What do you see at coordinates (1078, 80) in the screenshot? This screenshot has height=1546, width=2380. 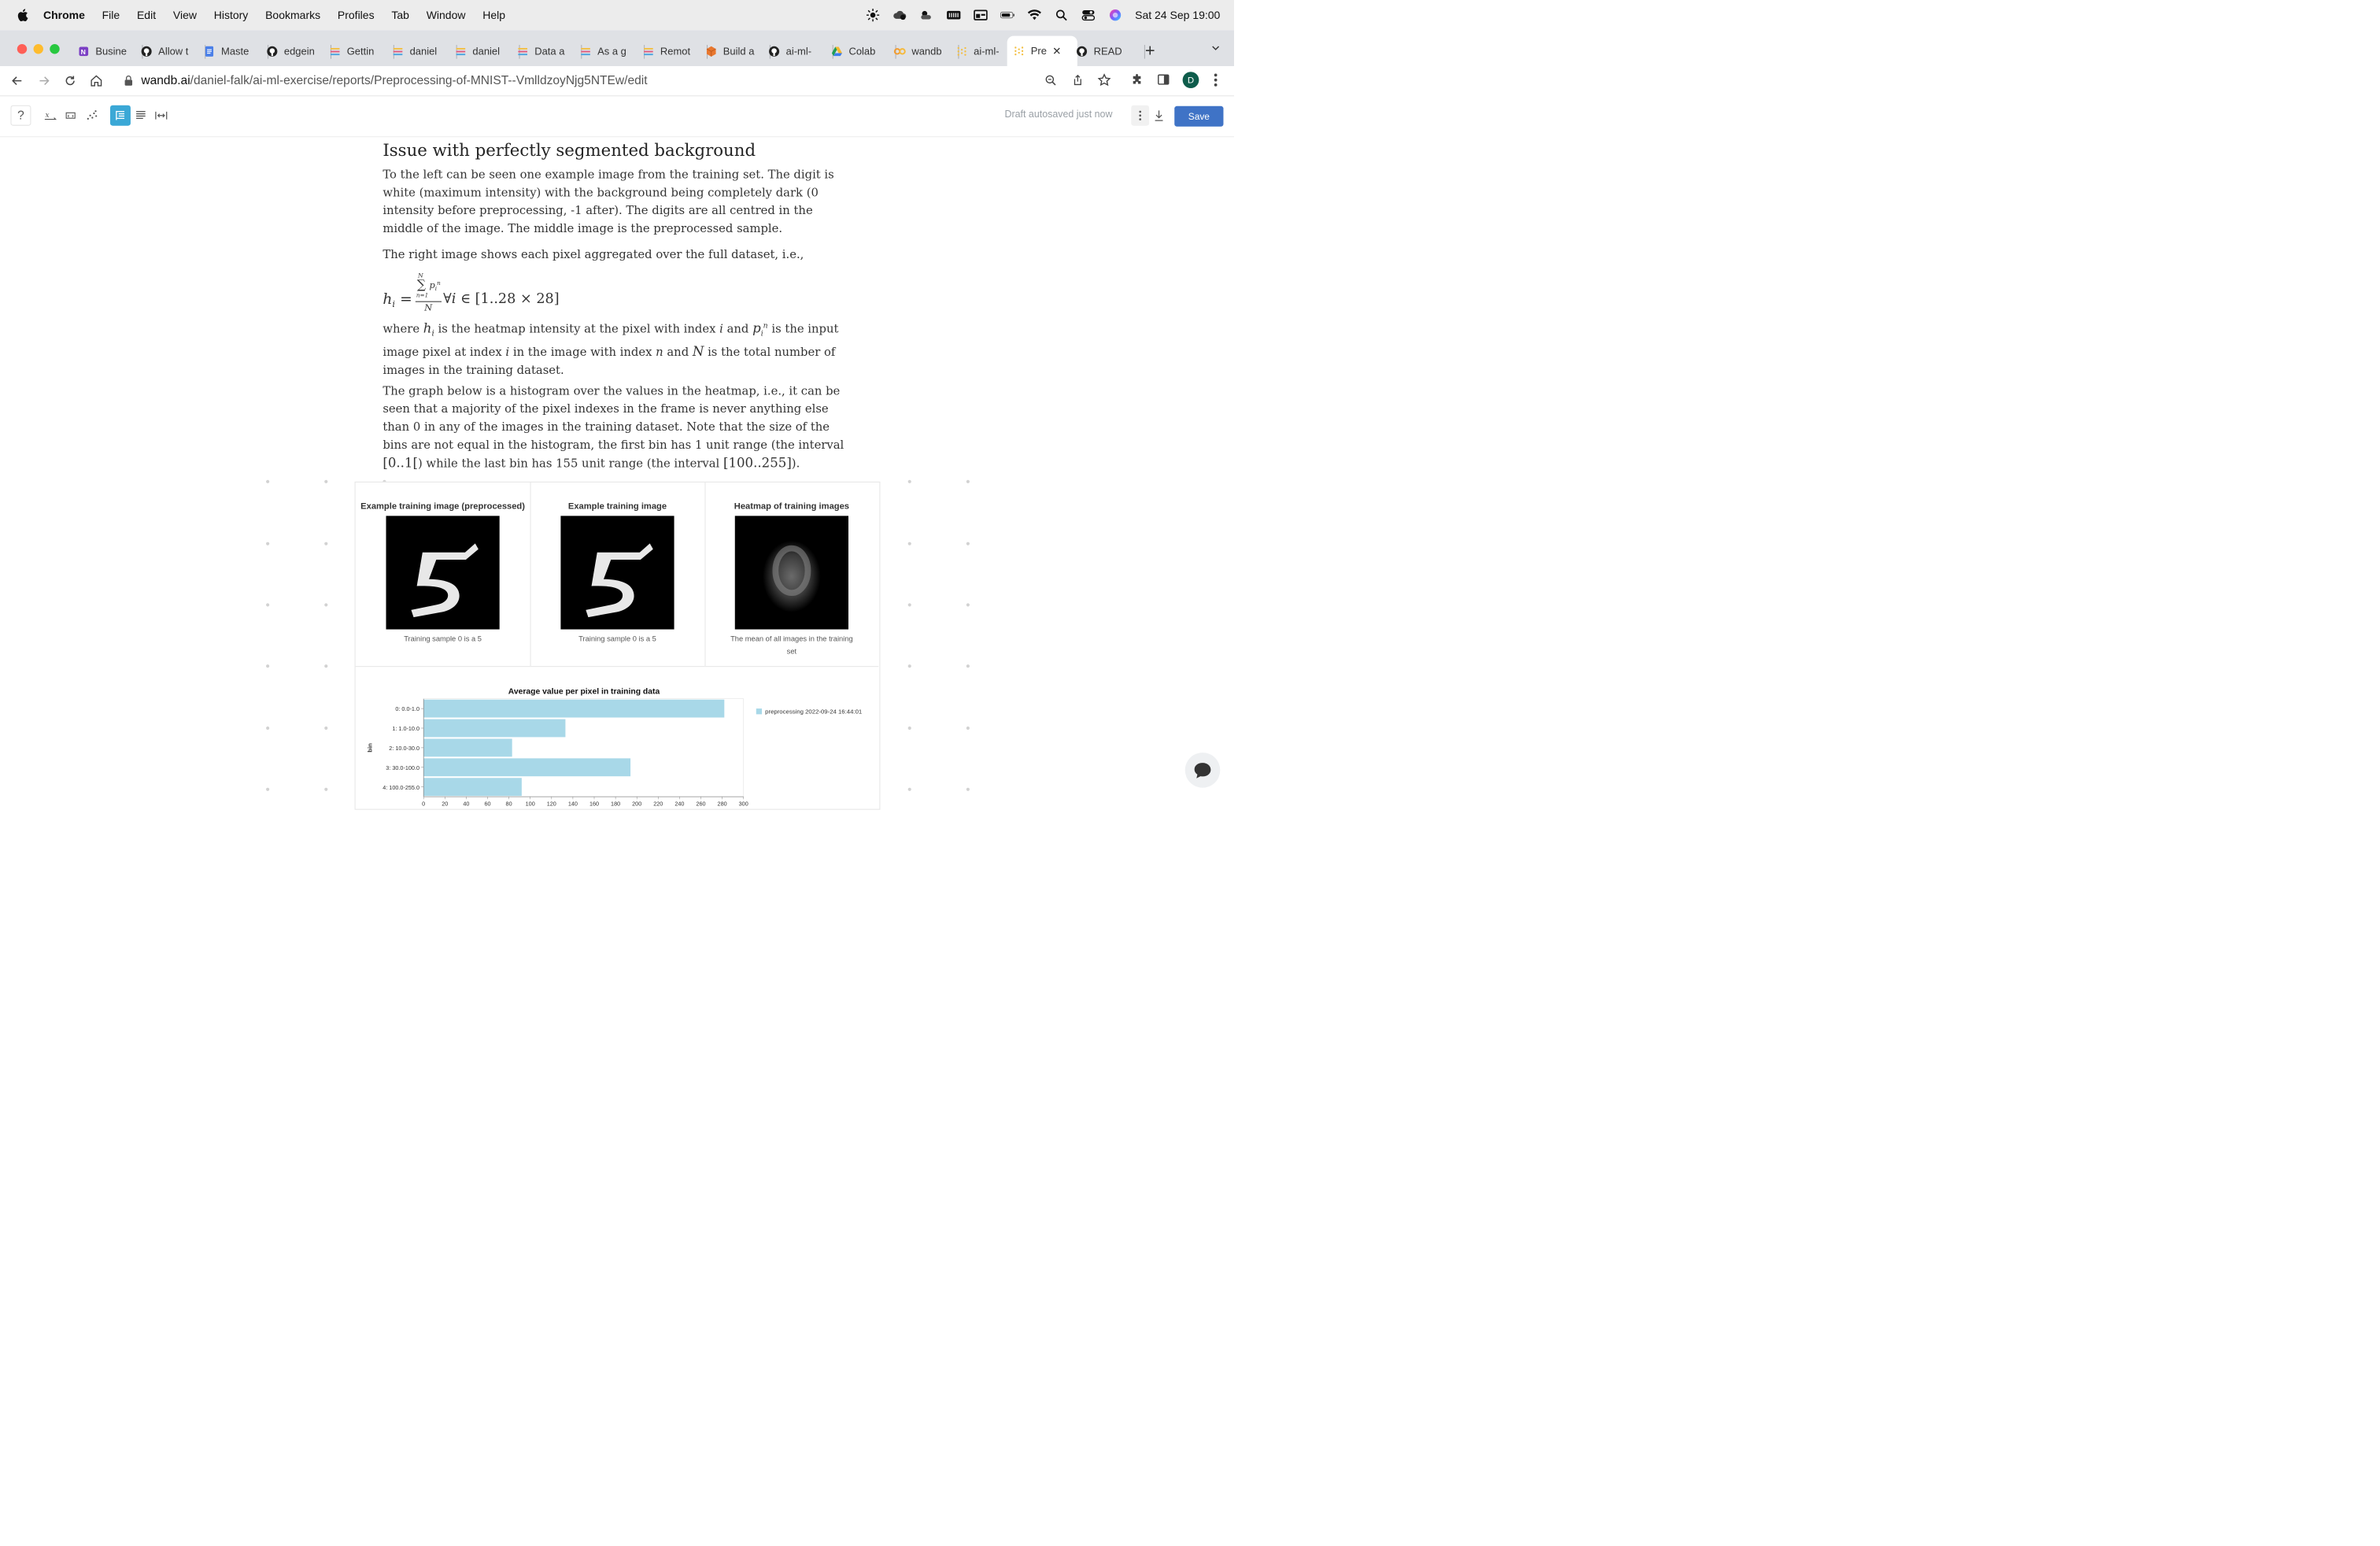 I see `share-icon` at bounding box center [1078, 80].